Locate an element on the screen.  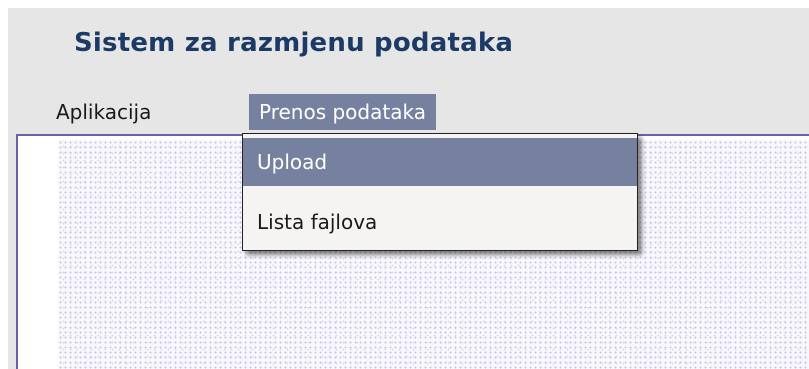
menubar: Aplikacija Prenos podataka is located at coordinates (408, 113).